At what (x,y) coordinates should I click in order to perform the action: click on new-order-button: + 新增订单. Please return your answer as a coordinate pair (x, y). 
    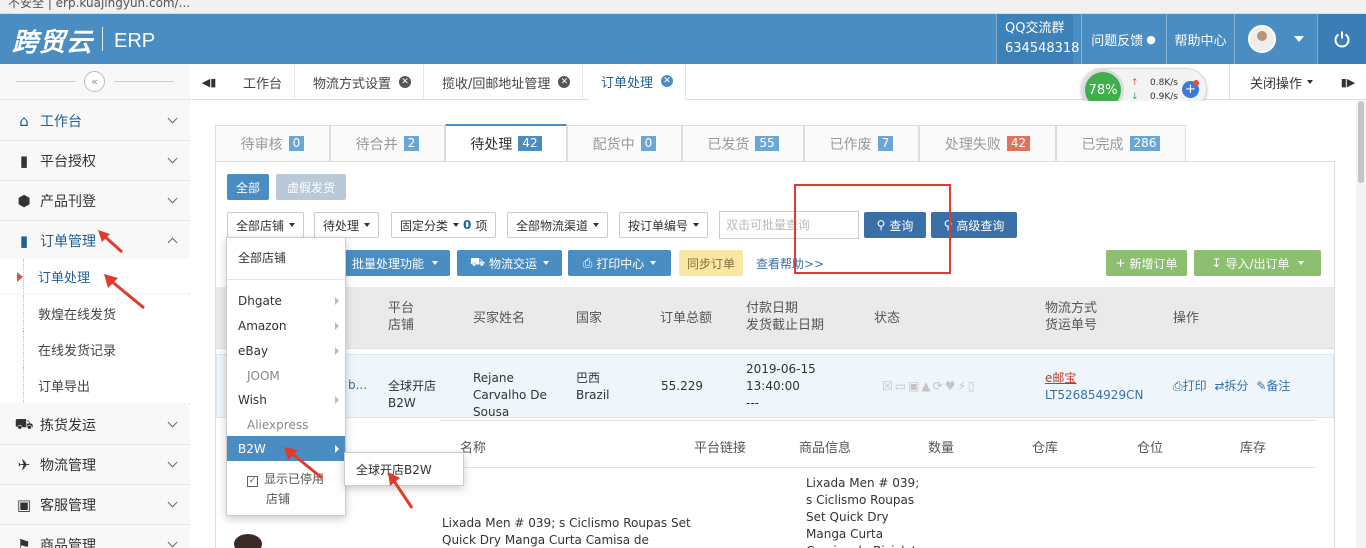
    Looking at the image, I should click on (1146, 263).